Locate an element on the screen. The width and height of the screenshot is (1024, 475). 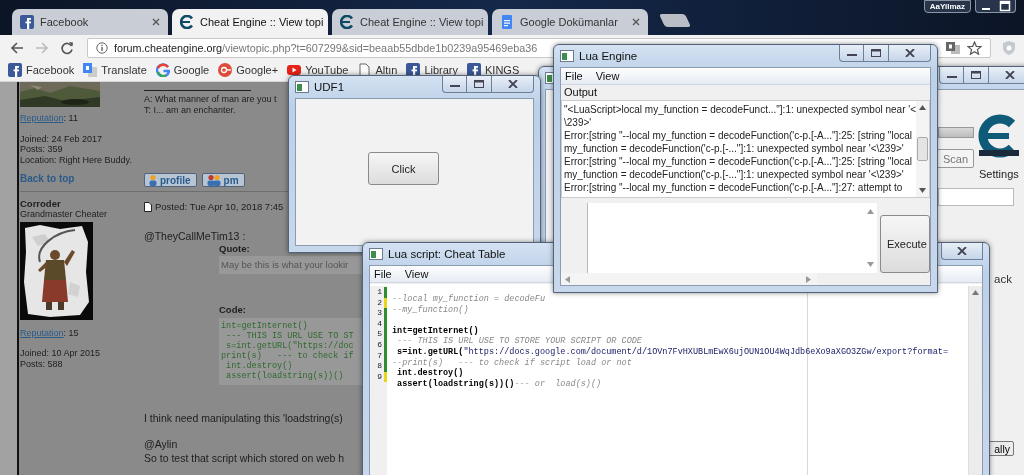
menu-item: File is located at coordinates (574, 76).